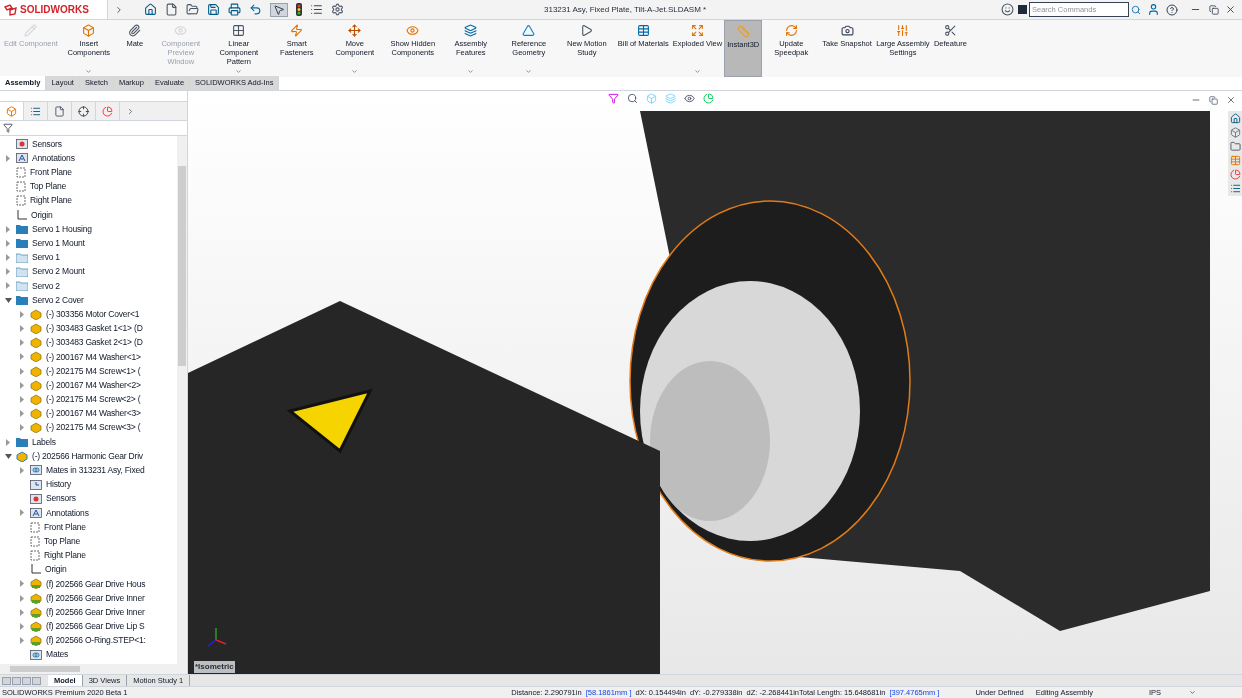 The image size is (1242, 698). What do you see at coordinates (93, 314) in the screenshot?
I see `tree-item: (-) 303356 Motor Cover<1` at bounding box center [93, 314].